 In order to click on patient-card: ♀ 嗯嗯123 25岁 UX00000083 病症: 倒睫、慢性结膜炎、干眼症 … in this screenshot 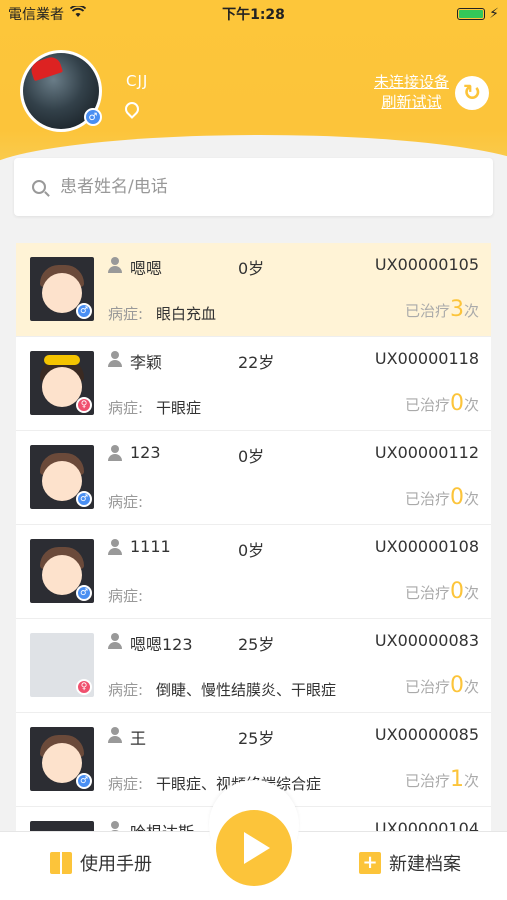, I will do `click(253, 666)`.